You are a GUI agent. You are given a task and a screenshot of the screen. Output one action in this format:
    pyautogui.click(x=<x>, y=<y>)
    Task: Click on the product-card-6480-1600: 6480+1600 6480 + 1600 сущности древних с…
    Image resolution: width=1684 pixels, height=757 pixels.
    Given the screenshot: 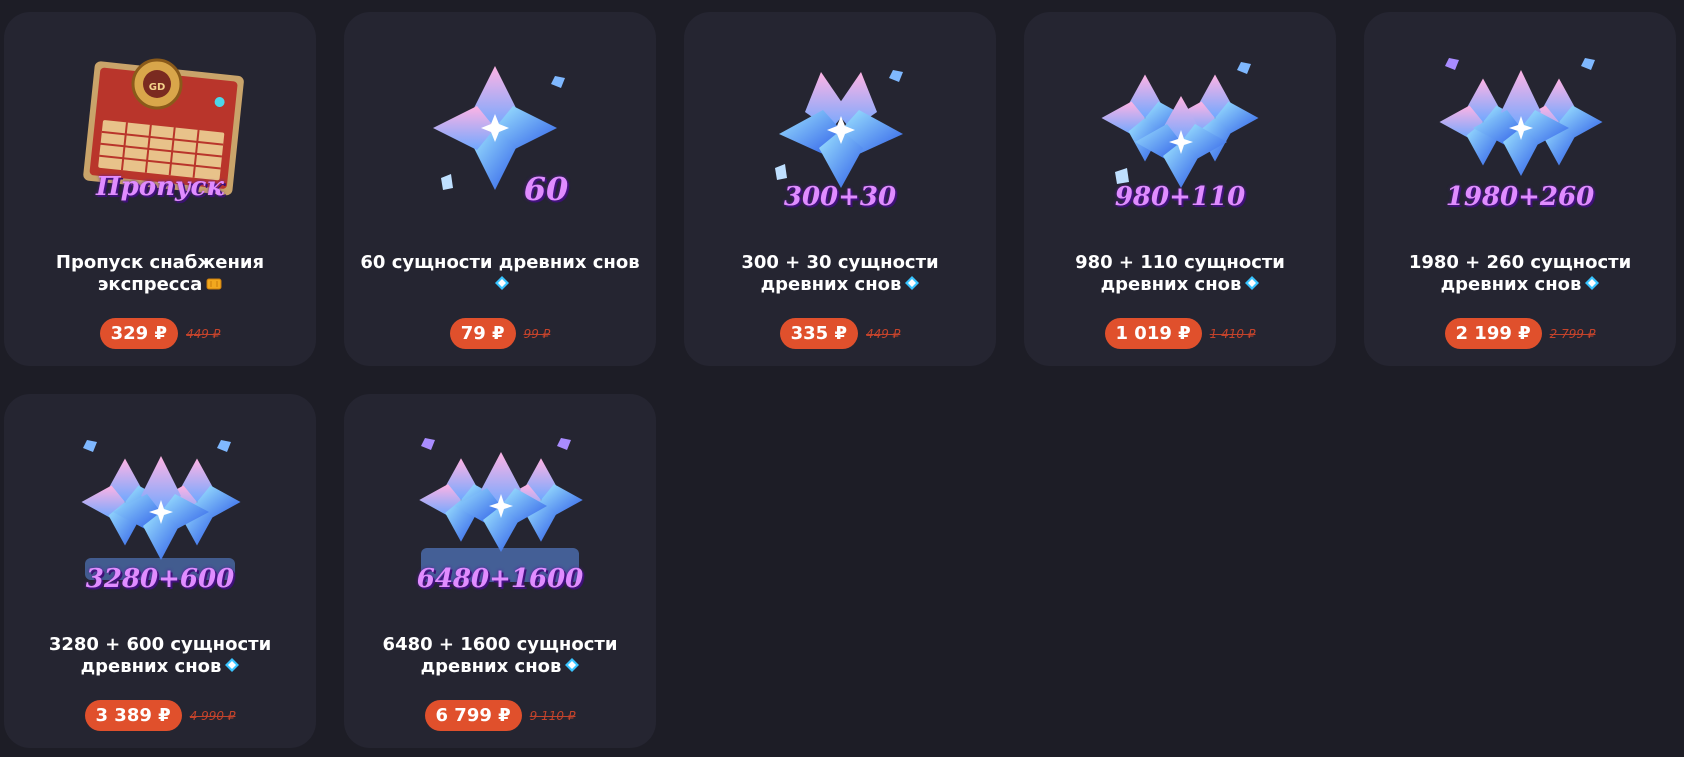 What is the action you would take?
    pyautogui.click(x=500, y=571)
    